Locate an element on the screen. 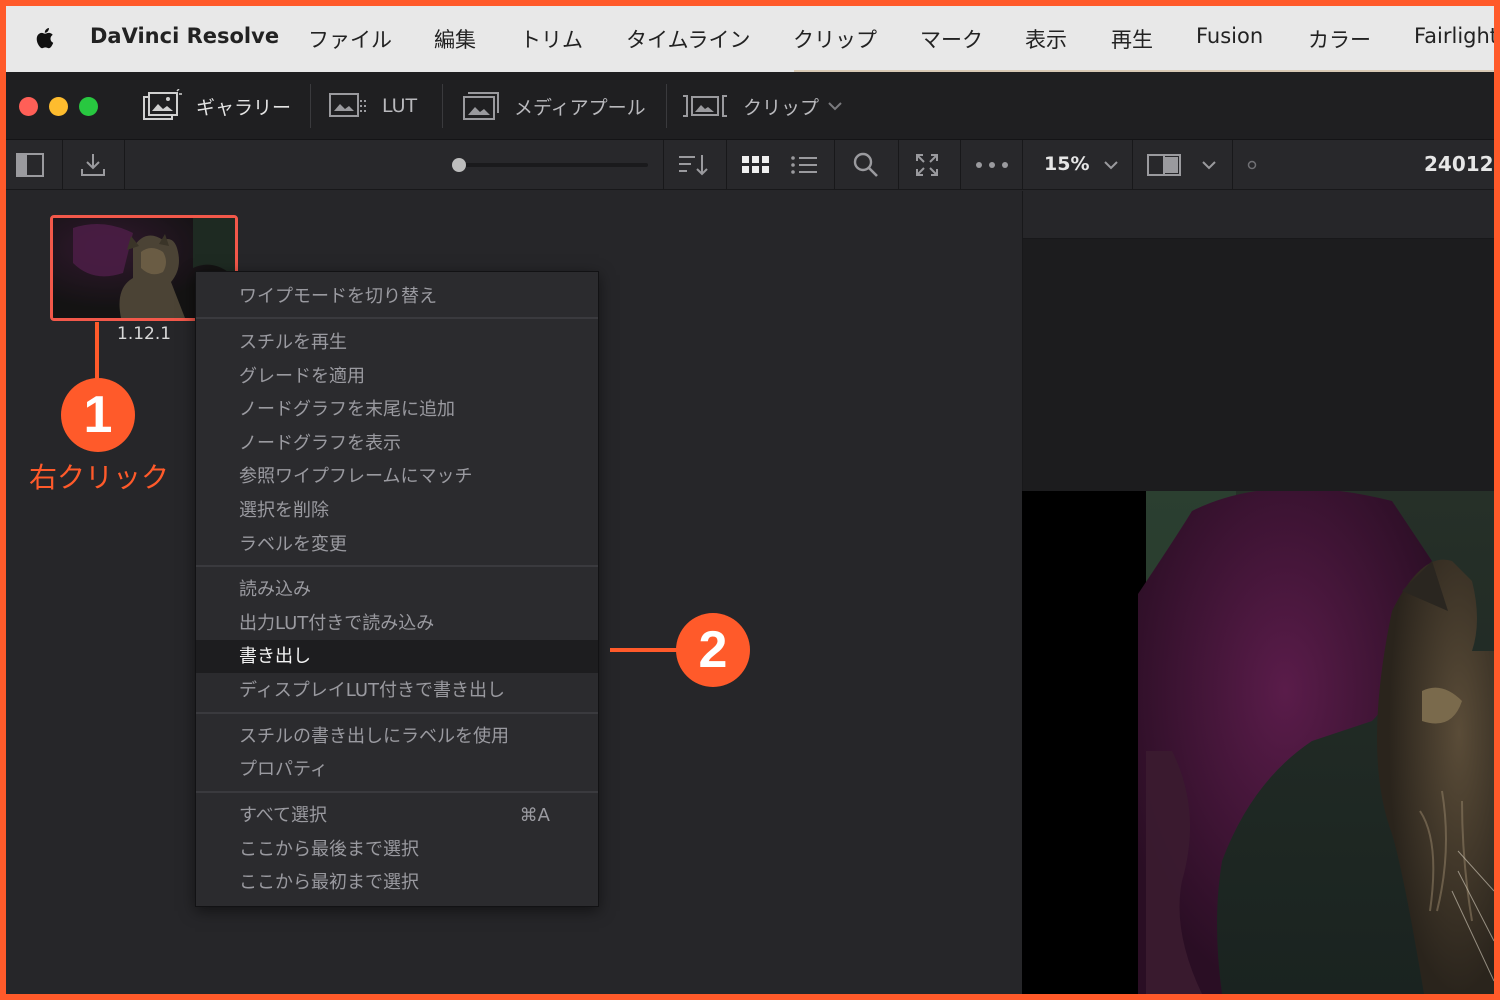 Image resolution: width=1500 pixels, height=1000 pixels. lut-icon is located at coordinates (347, 105).